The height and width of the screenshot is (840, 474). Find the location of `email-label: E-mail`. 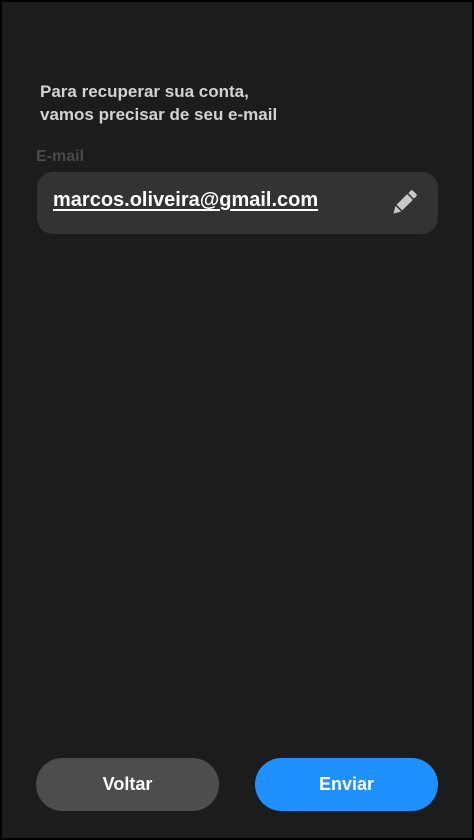

email-label: E-mail is located at coordinates (60, 156).